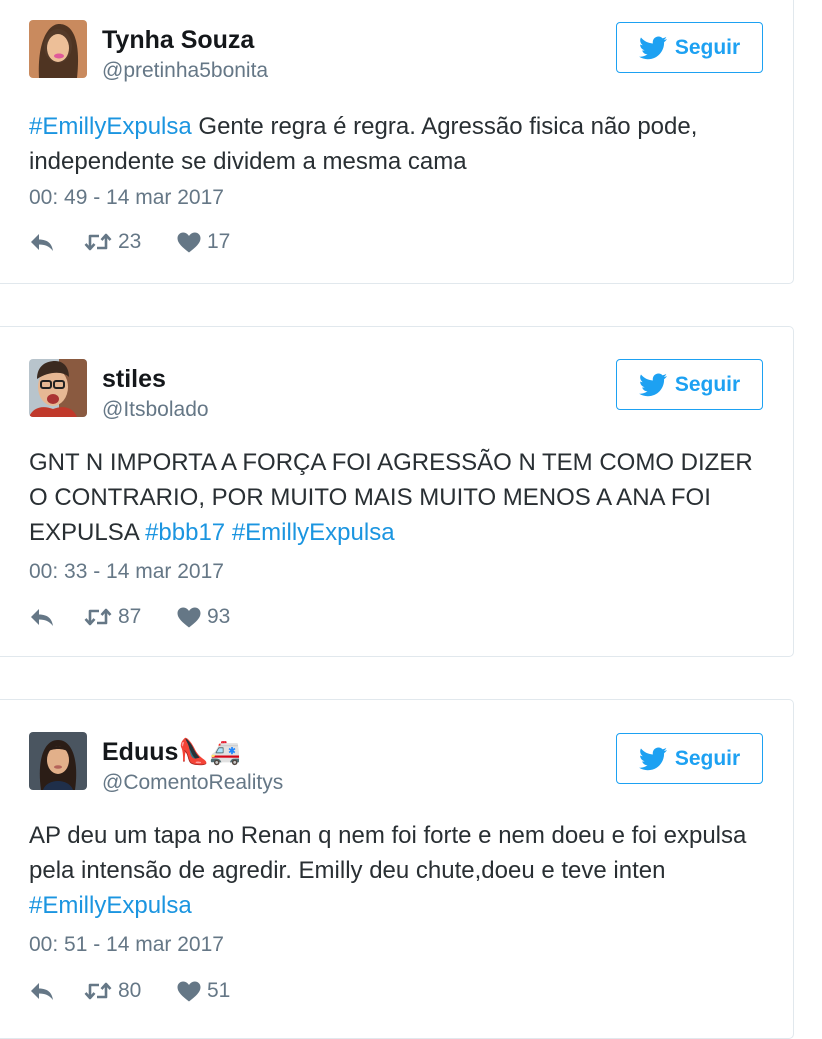 This screenshot has width=822, height=1039. Describe the element at coordinates (126, 198) in the screenshot. I see `tweet-timestamp: 00: 49 - 14 mar 2017` at that location.